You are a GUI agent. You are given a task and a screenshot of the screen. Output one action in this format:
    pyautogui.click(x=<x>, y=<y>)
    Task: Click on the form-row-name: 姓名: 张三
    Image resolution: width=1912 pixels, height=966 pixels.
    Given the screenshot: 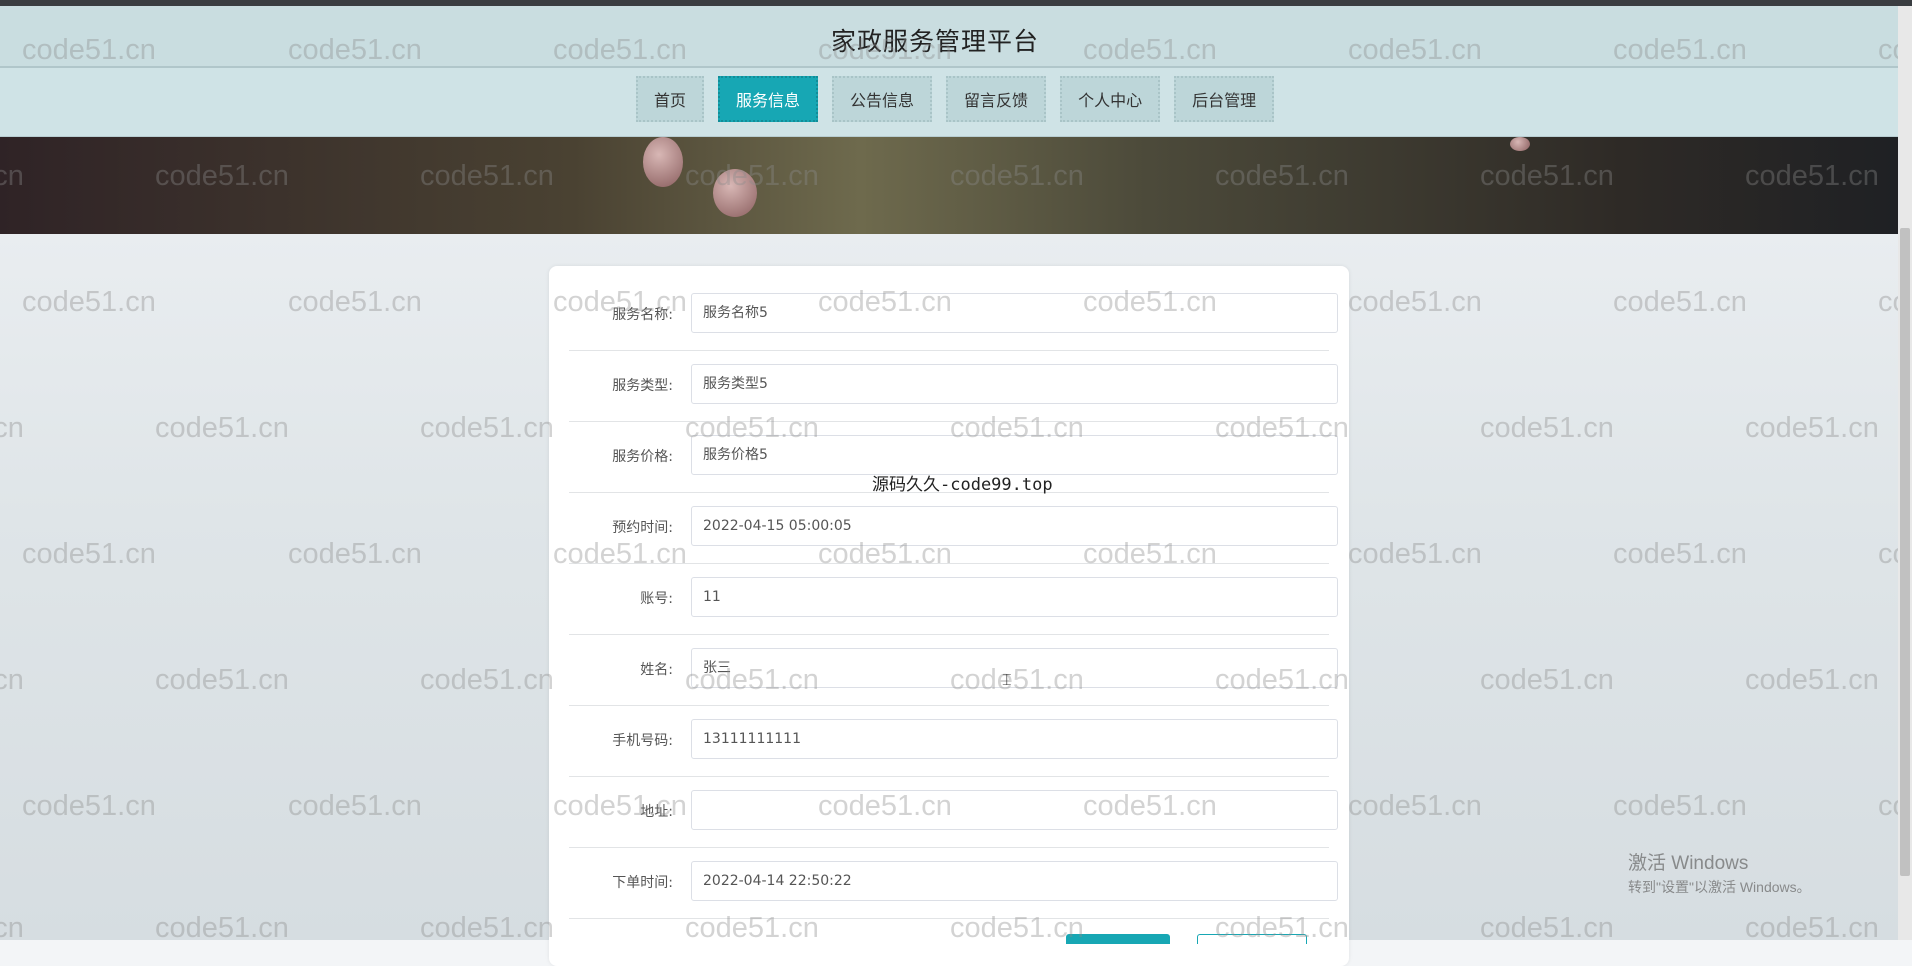 What is the action you would take?
    pyautogui.click(x=953, y=670)
    